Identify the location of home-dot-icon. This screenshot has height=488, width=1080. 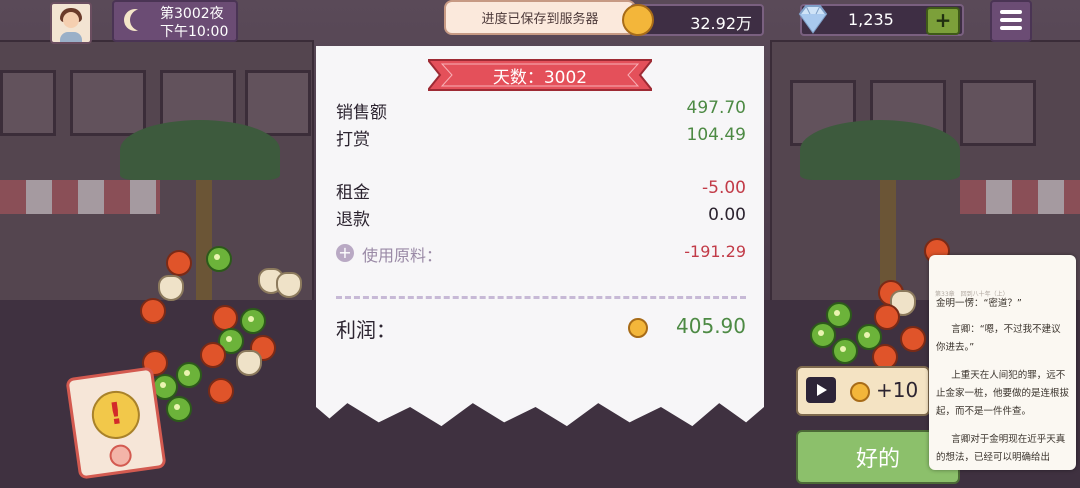
(121, 456).